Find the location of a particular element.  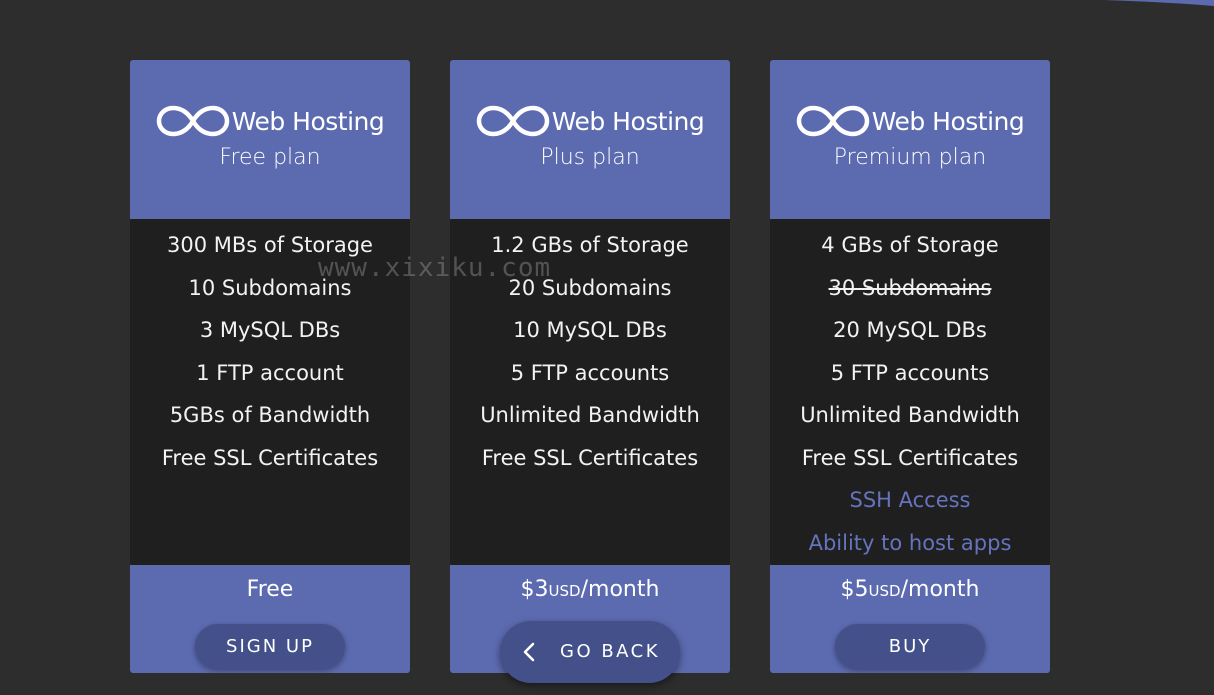

feature-item: 1 FTP account is located at coordinates (270, 372).